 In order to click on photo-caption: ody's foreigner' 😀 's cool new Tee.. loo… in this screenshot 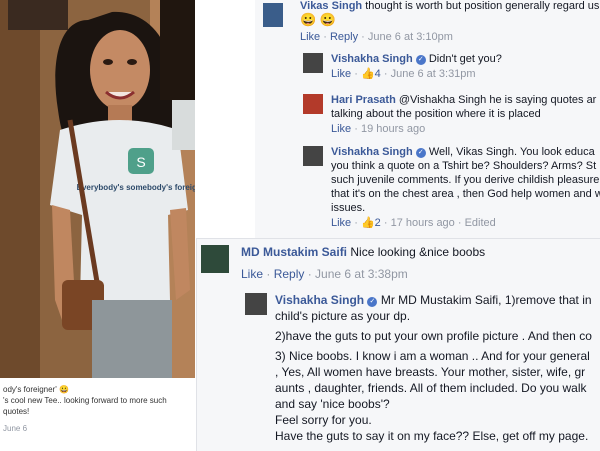, I will do `click(98, 409)`.